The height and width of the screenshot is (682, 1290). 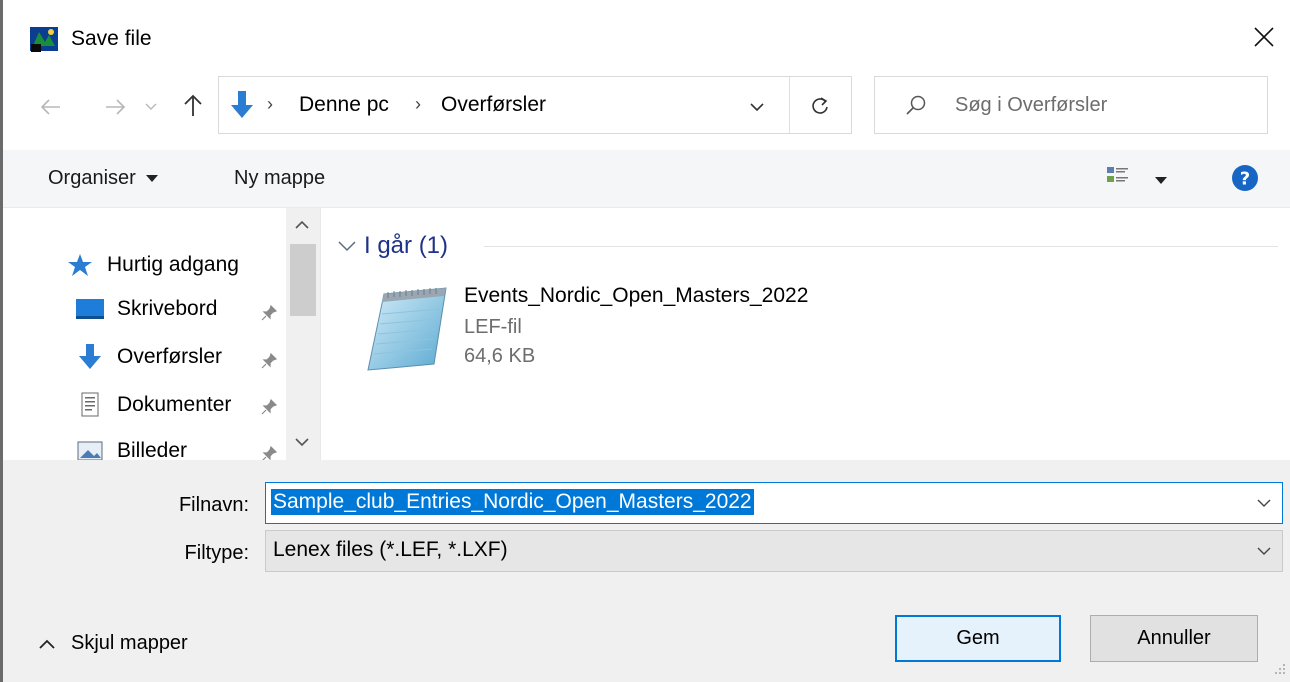 I want to click on address-bar: › Denne pc › Overførsler, so click(x=535, y=105).